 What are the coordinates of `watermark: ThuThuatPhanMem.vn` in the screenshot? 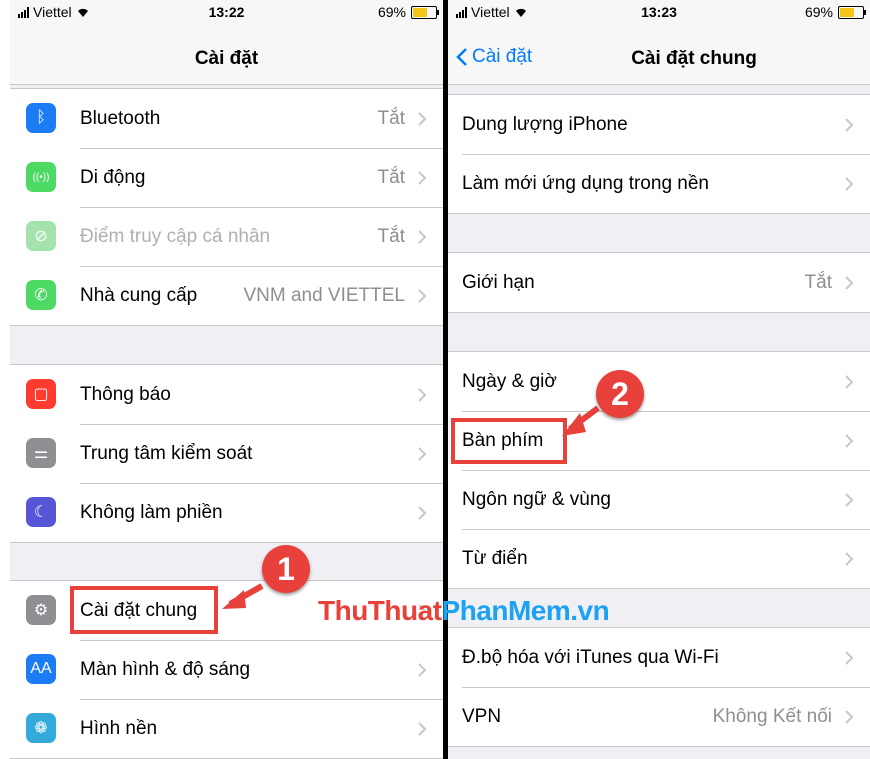 It's located at (464, 611).